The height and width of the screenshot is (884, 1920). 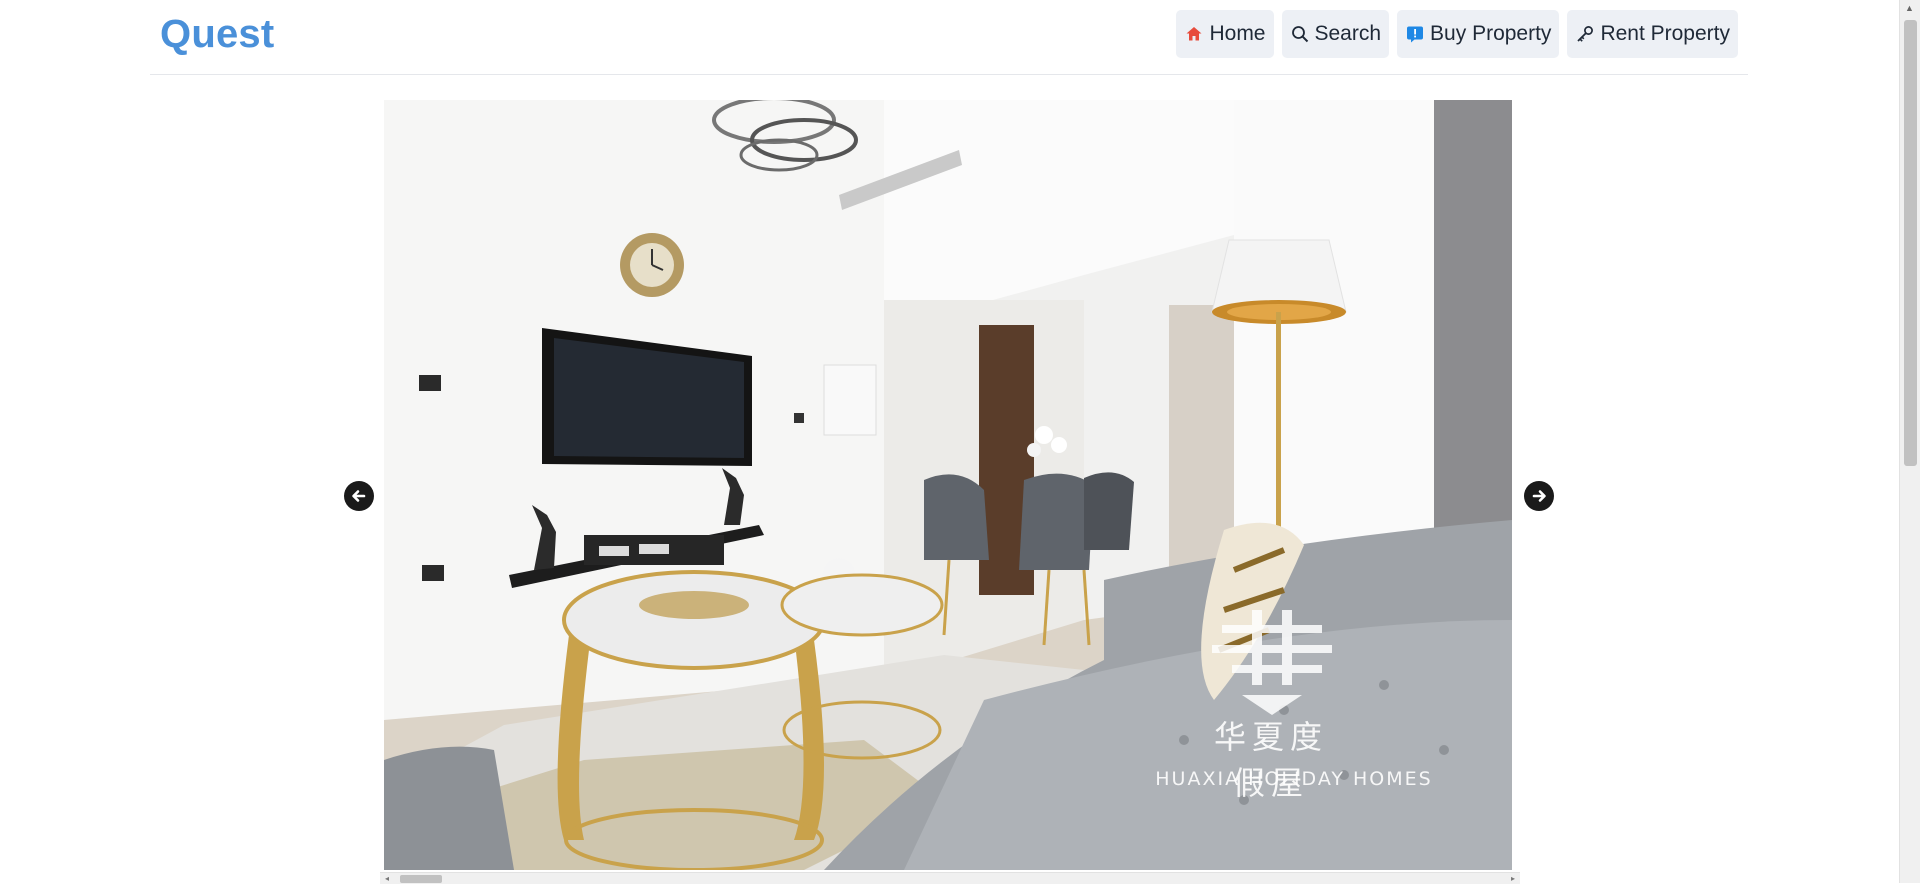 What do you see at coordinates (1665, 33) in the screenshot?
I see `nav-rent-property-label: Rent Property` at bounding box center [1665, 33].